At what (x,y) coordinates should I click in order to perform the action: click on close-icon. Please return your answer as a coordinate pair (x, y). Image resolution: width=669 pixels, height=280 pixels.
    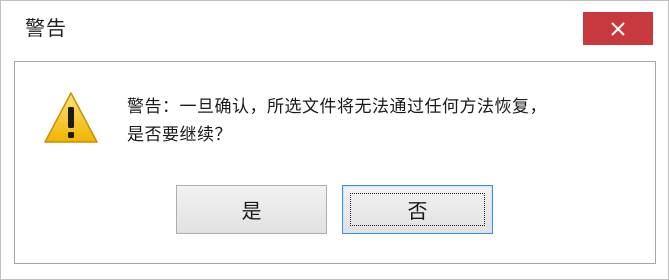
    Looking at the image, I should click on (618, 28).